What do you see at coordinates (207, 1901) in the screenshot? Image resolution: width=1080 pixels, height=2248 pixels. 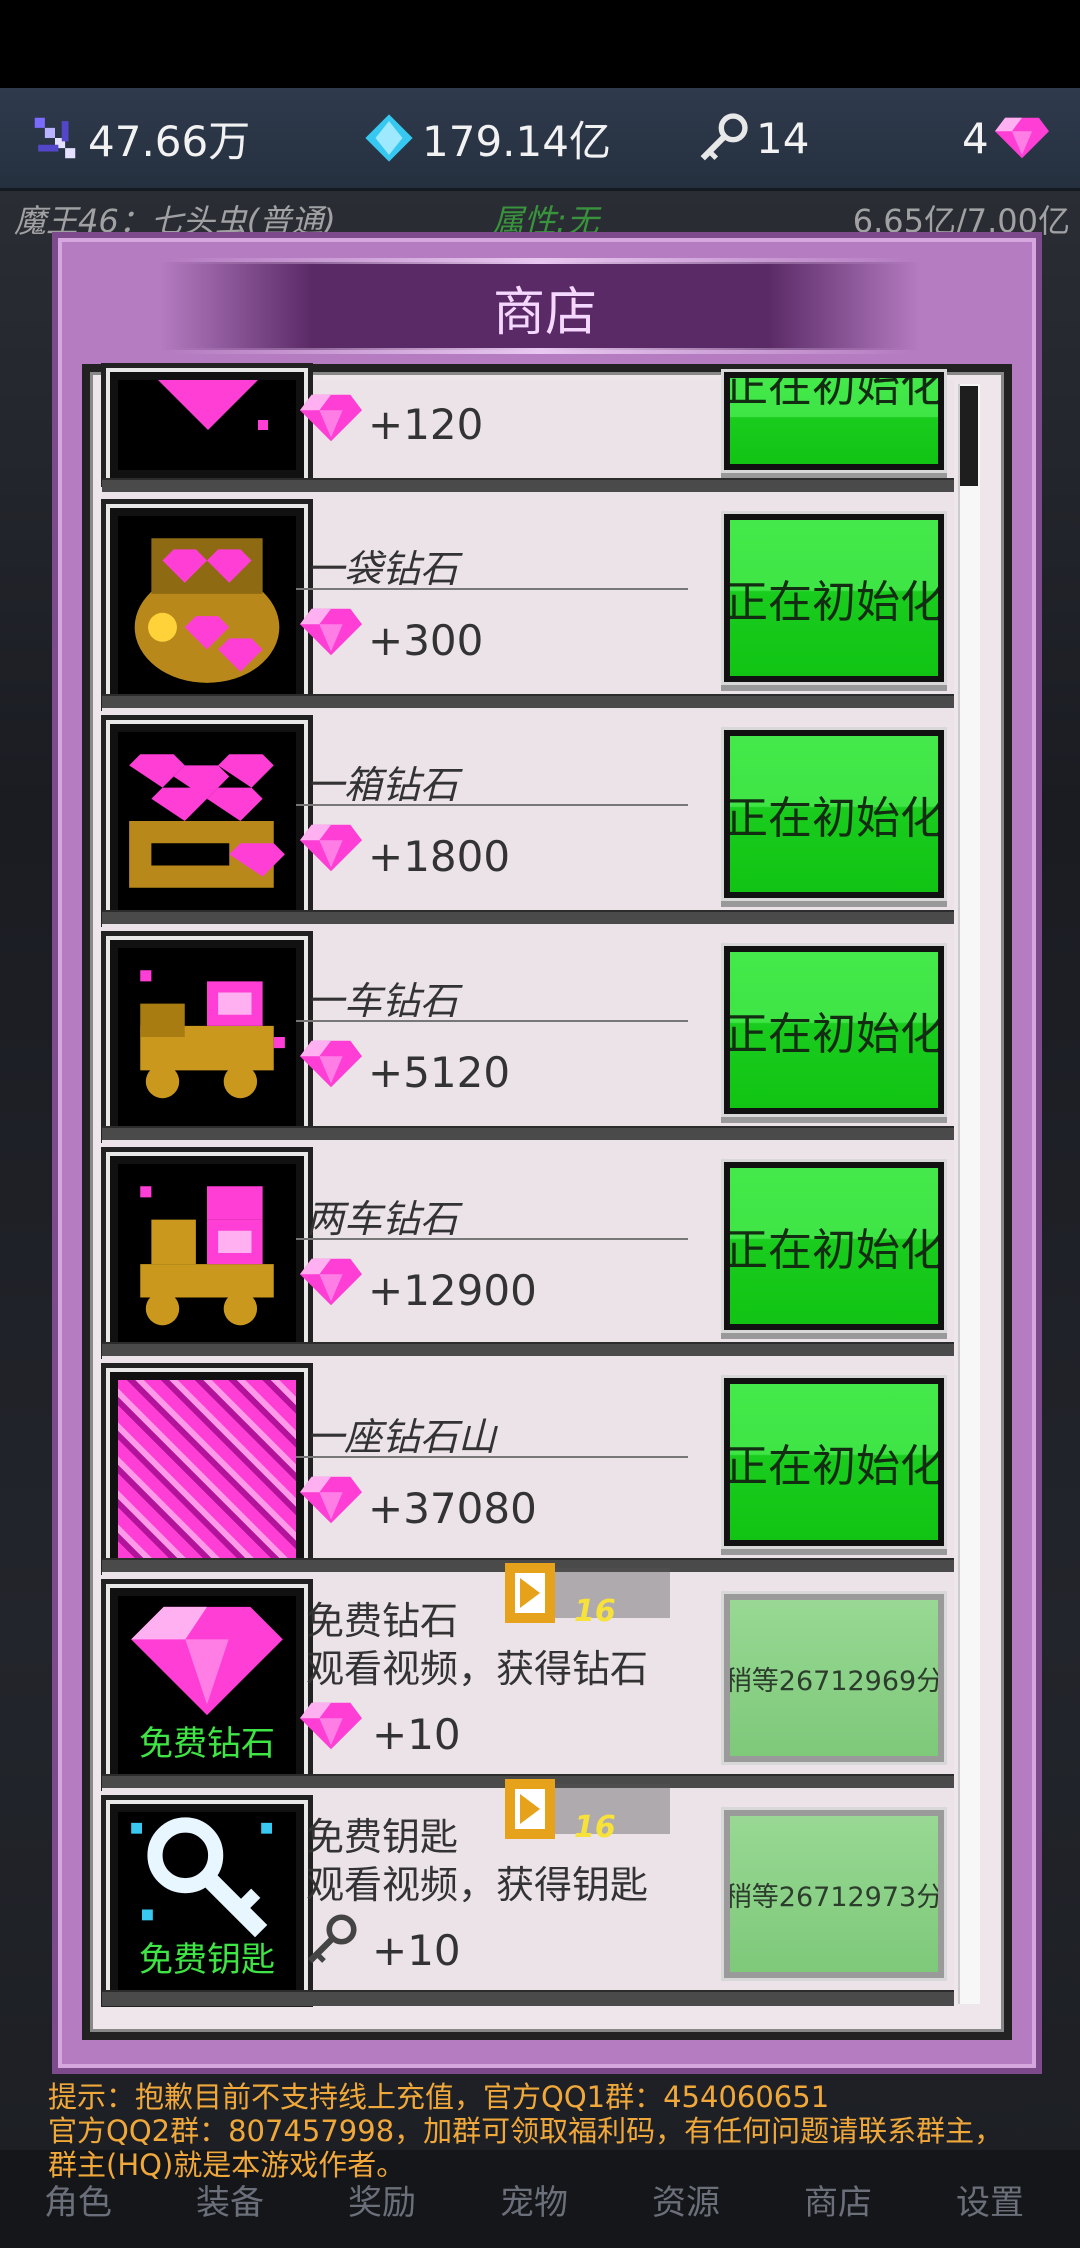 I see `free-key-icon: 免费钥匙` at bounding box center [207, 1901].